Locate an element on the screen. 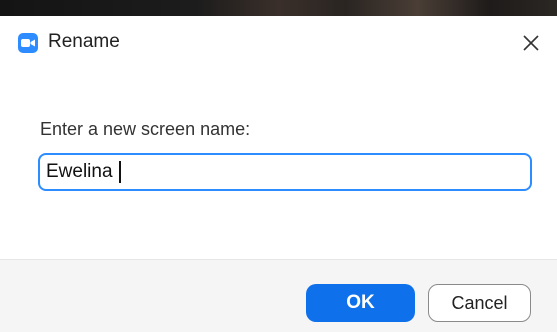 The width and height of the screenshot is (557, 332). text-caret is located at coordinates (119, 172).